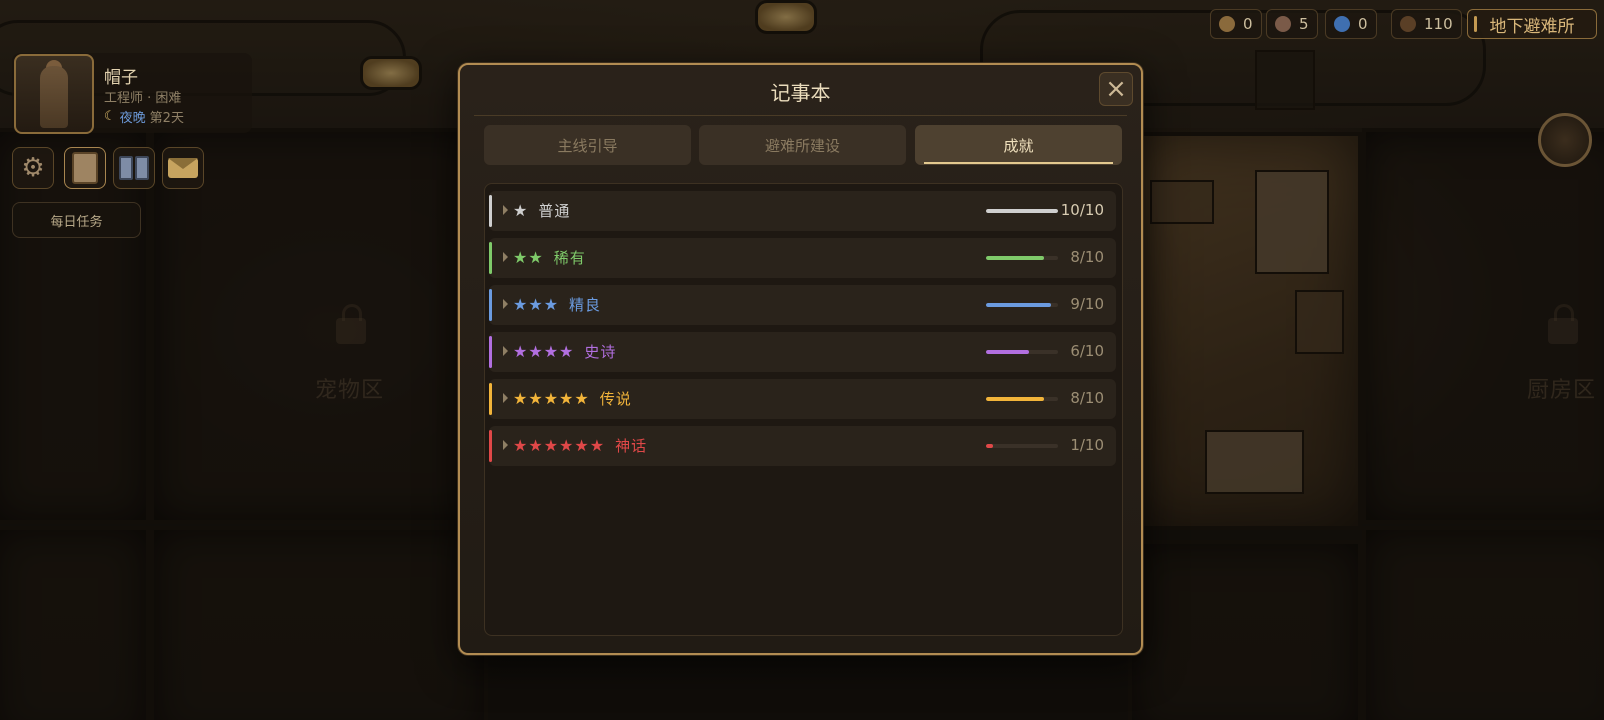 Image resolution: width=1604 pixels, height=720 pixels. I want to click on progress-count: 1/10, so click(1087, 445).